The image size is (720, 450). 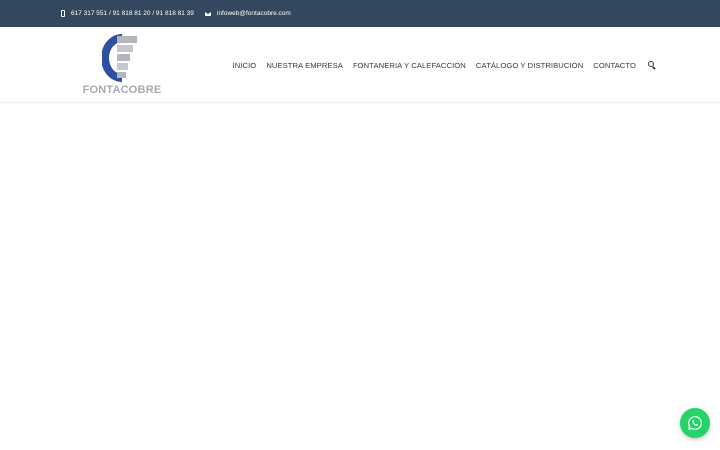 What do you see at coordinates (304, 65) in the screenshot?
I see `nav-item-nuestra-empresa: NUESTRA EMPRESA` at bounding box center [304, 65].